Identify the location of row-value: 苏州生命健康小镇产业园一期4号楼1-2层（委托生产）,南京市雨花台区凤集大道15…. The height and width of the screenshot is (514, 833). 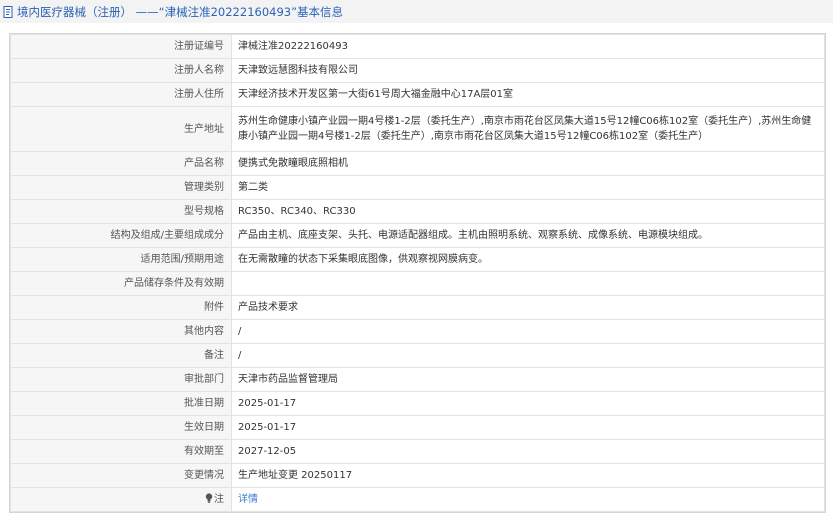
(528, 129).